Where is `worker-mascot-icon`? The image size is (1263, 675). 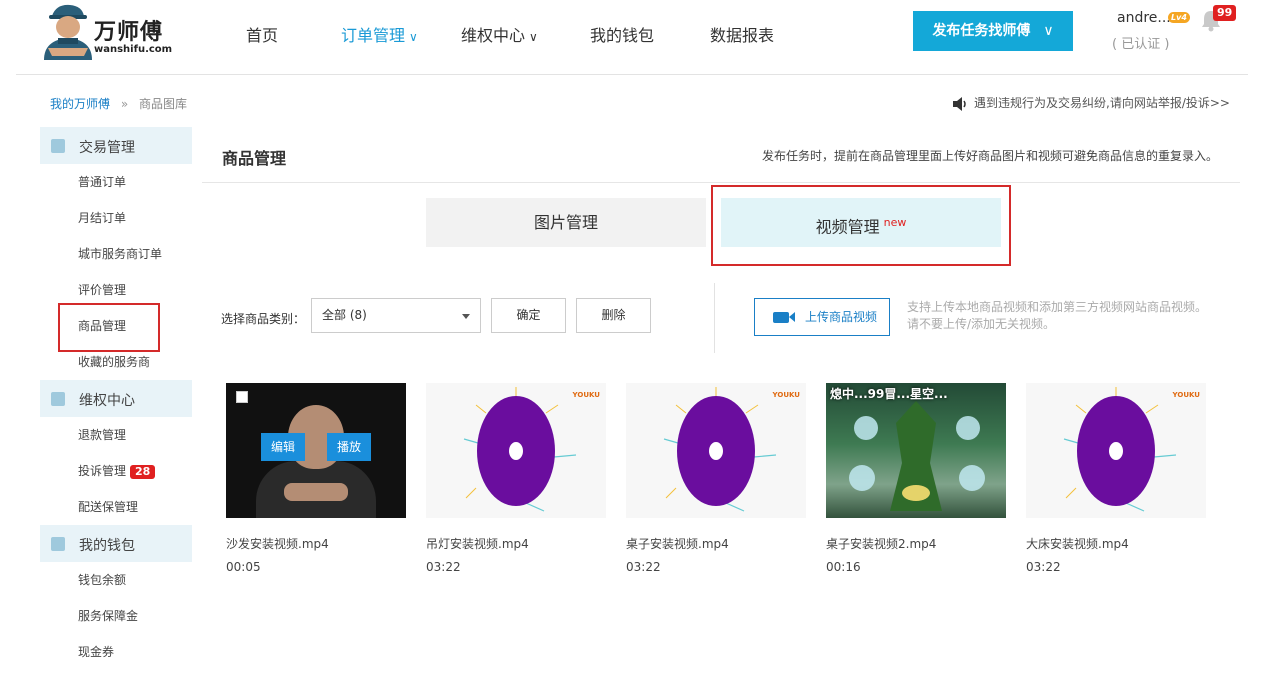
worker-mascot-icon is located at coordinates (68, 32).